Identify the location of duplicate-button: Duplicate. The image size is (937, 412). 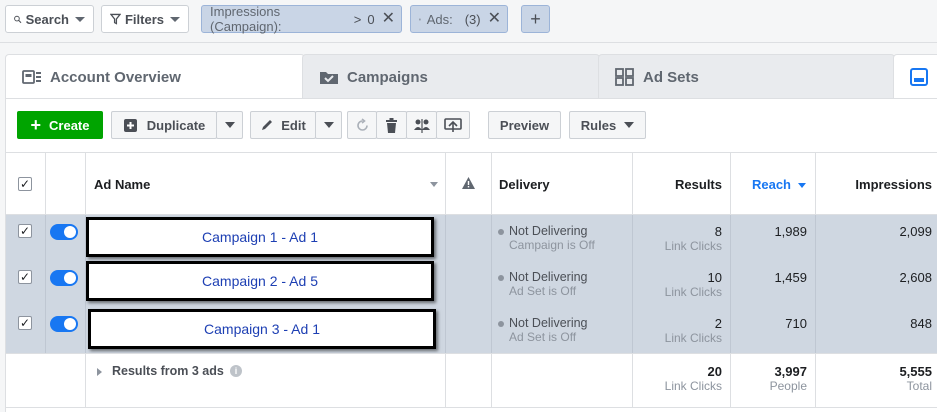
(164, 125).